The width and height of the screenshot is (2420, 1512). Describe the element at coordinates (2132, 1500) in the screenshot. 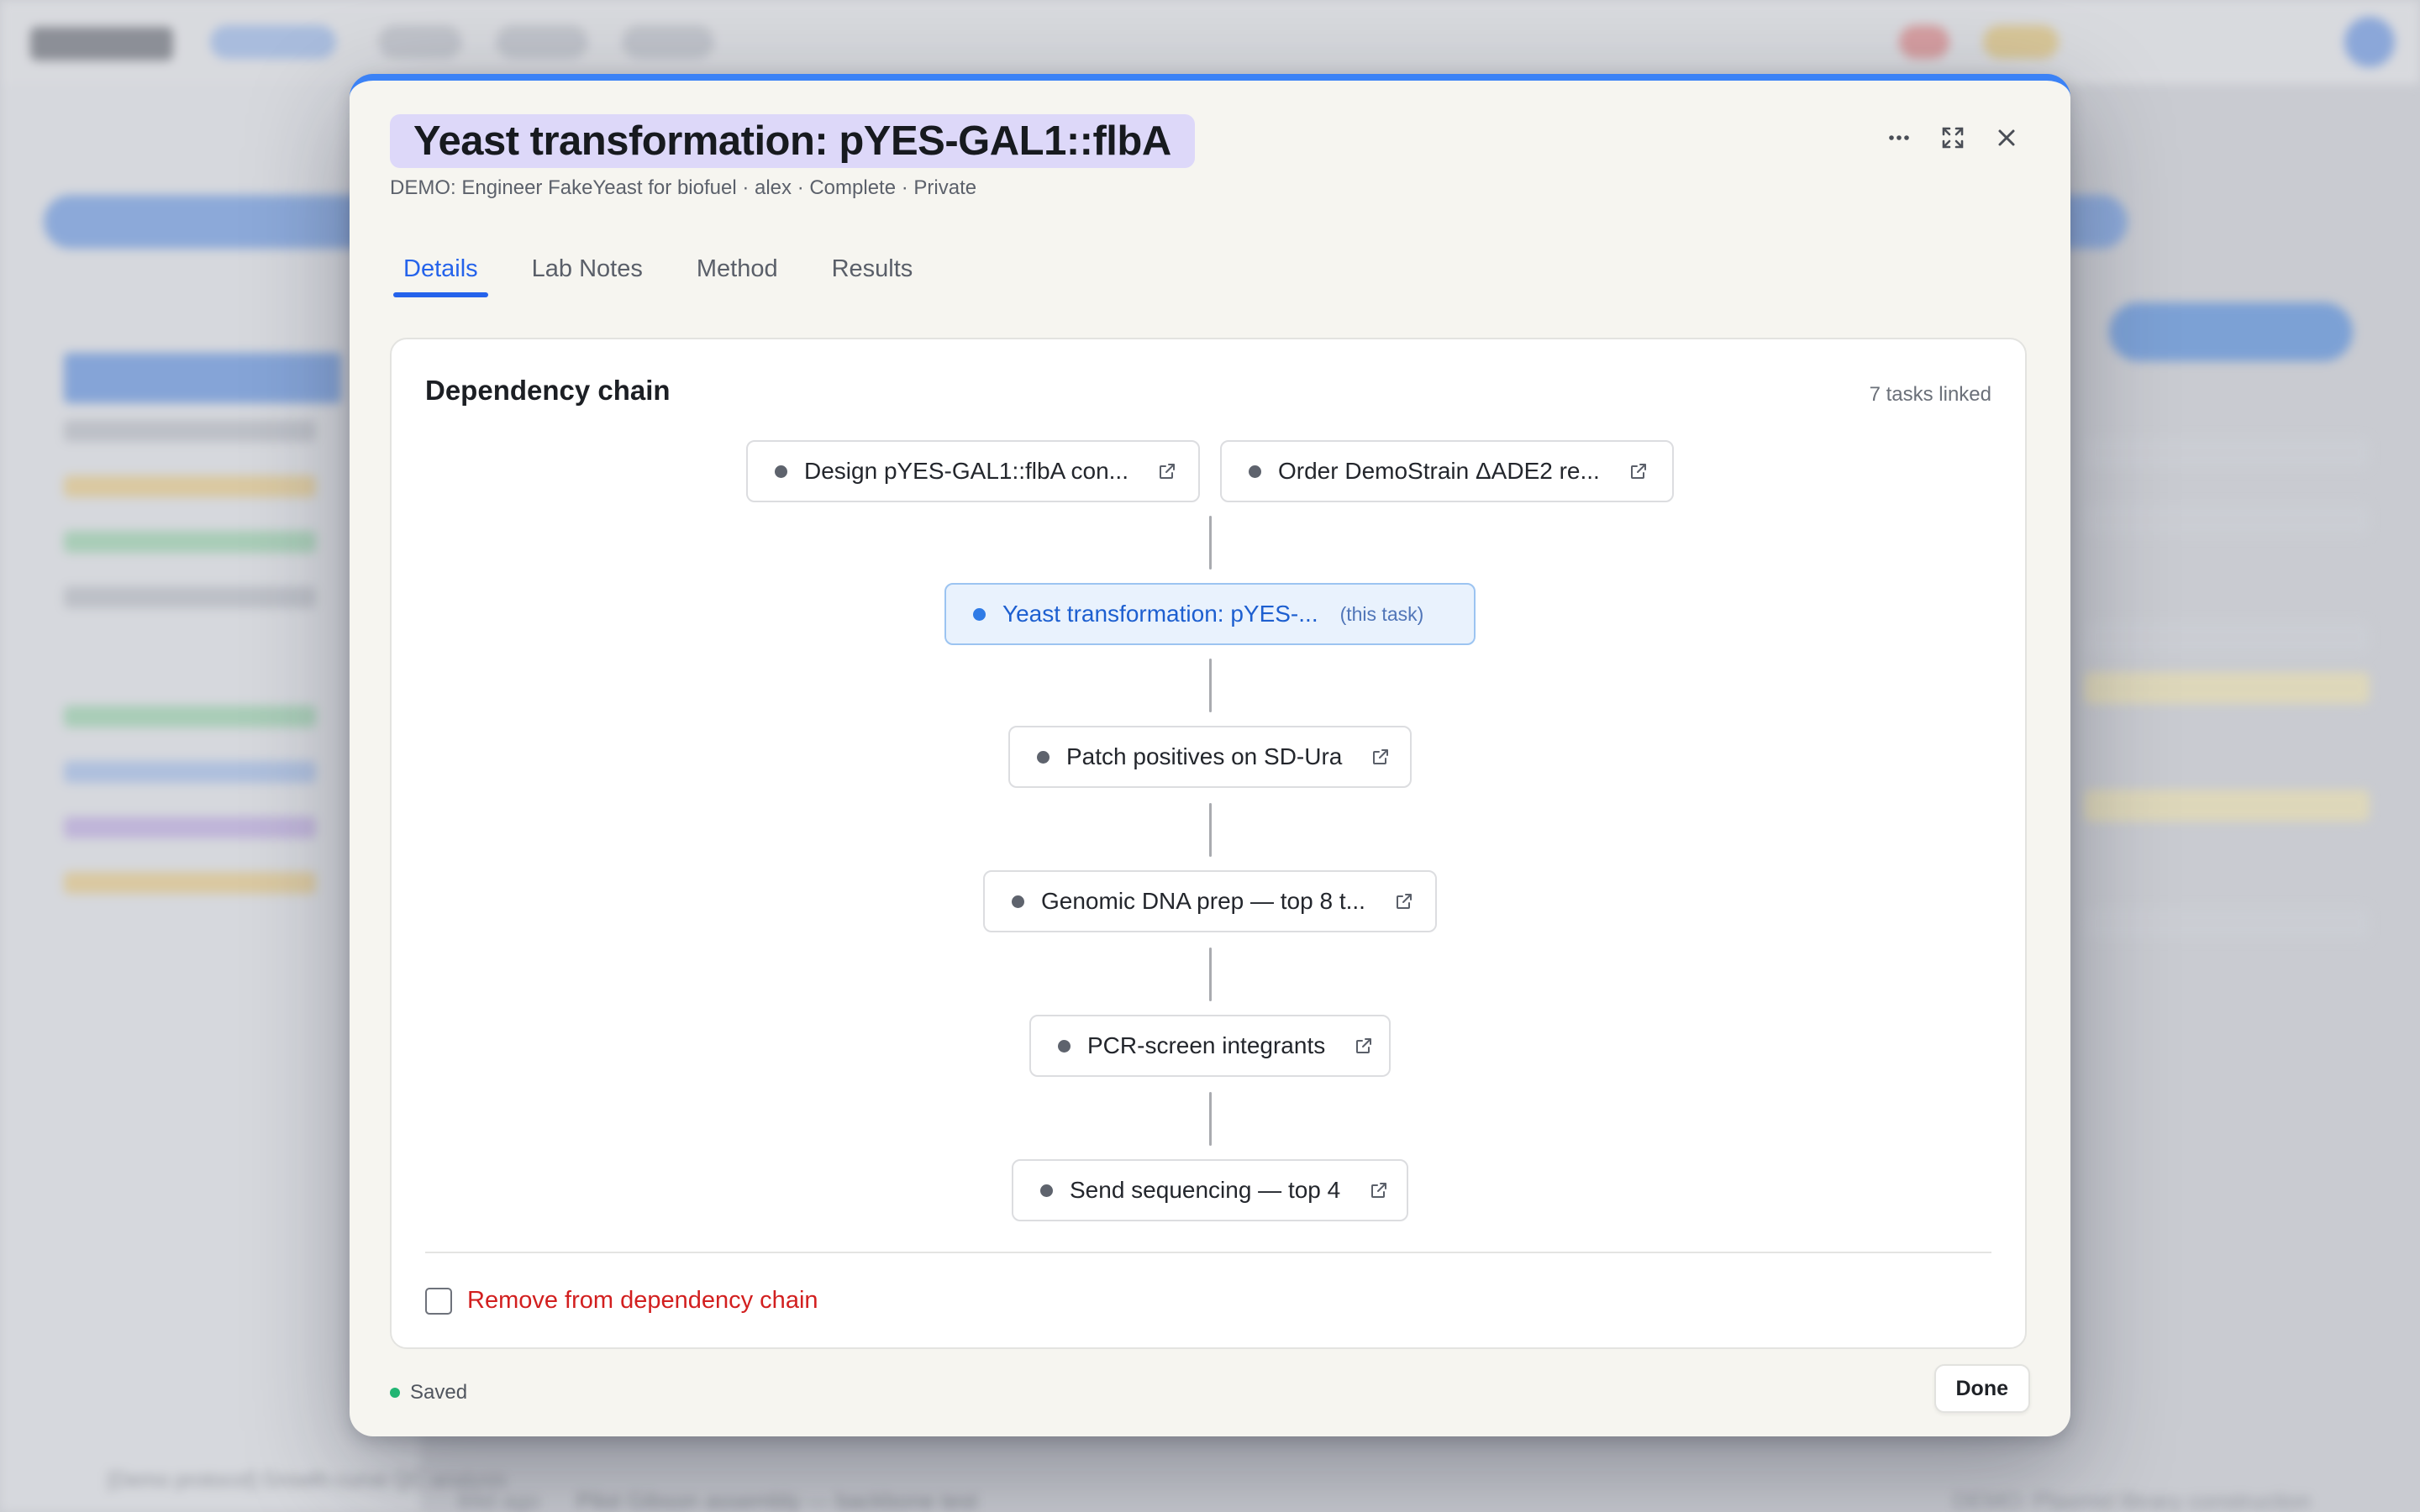

I see `bg-row-project: DEMO: Plasmid library construction` at that location.